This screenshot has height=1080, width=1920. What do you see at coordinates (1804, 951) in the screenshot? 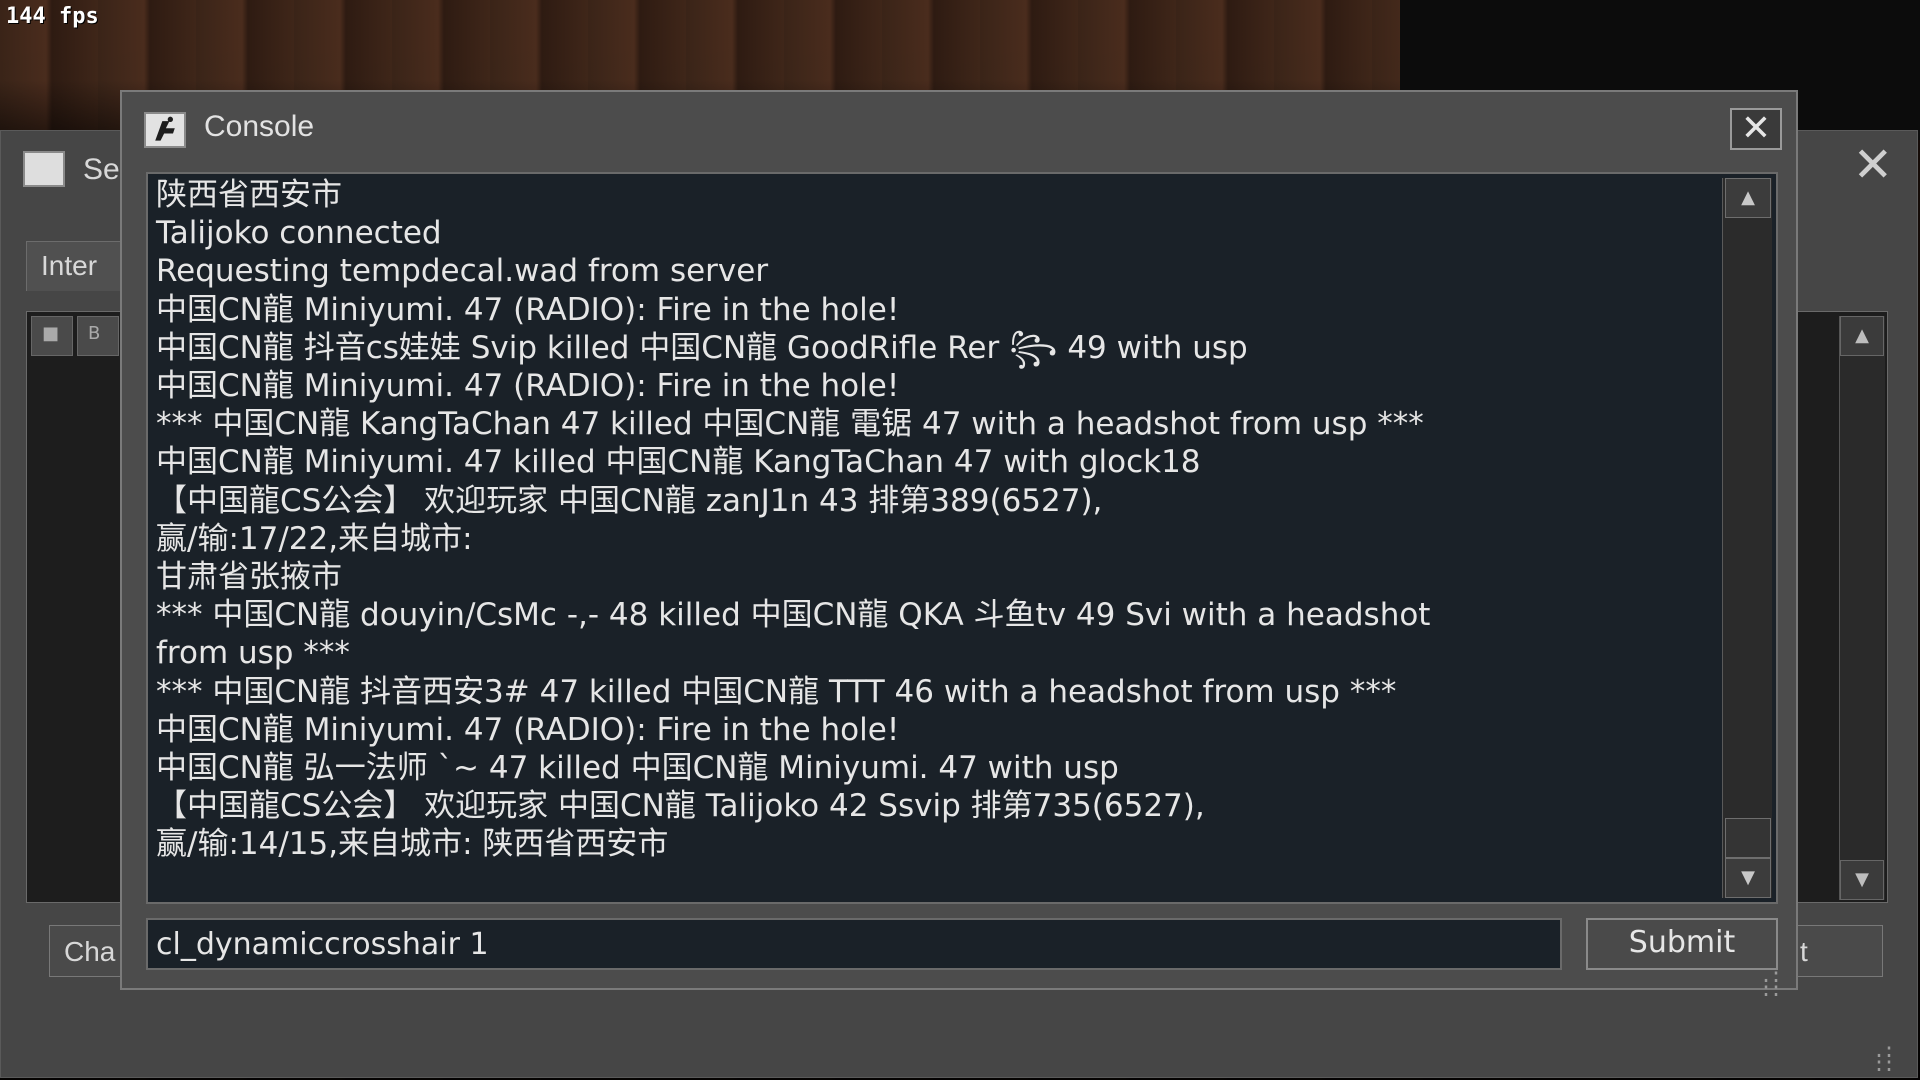
I see `connect-label: t` at bounding box center [1804, 951].